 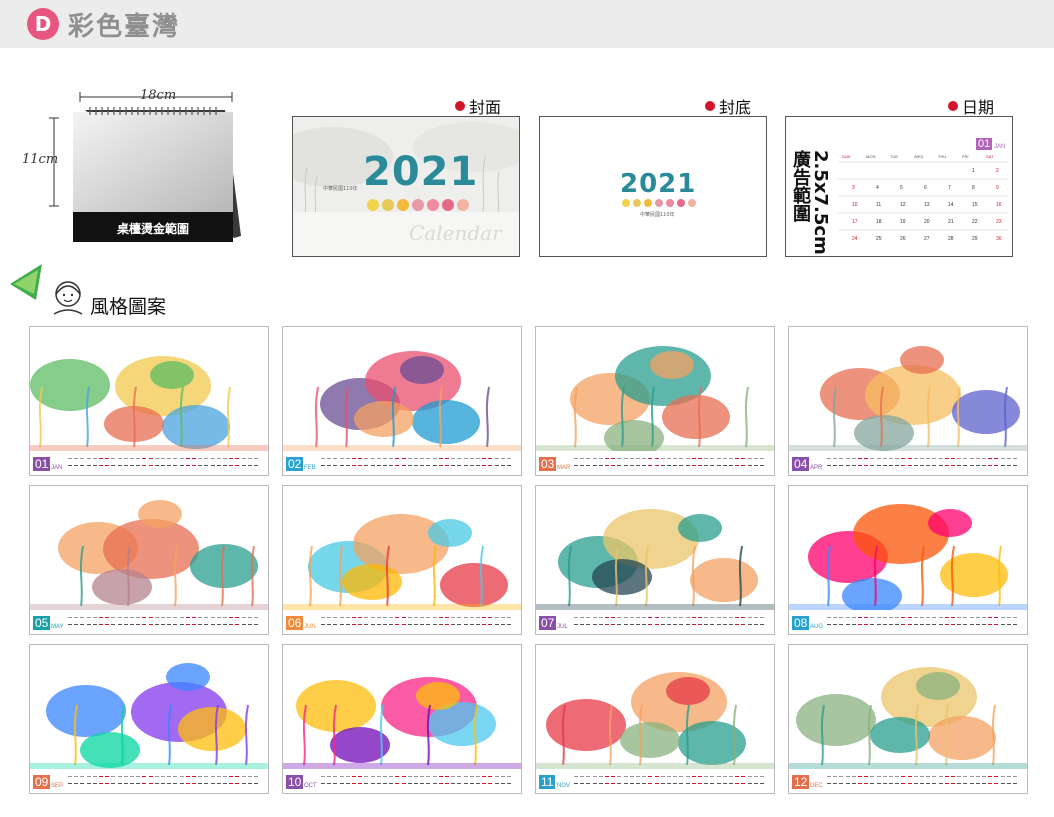 What do you see at coordinates (402, 401) in the screenshot?
I see `month-card-feb: 02 FEB` at bounding box center [402, 401].